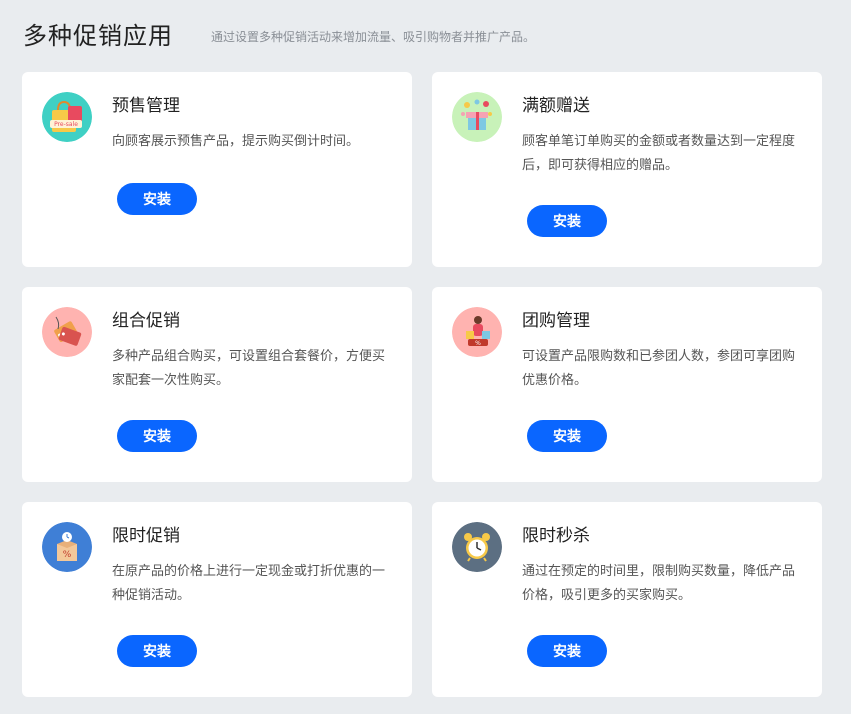 This screenshot has height=714, width=851. What do you see at coordinates (146, 321) in the screenshot?
I see `app-title: 组合促销` at bounding box center [146, 321].